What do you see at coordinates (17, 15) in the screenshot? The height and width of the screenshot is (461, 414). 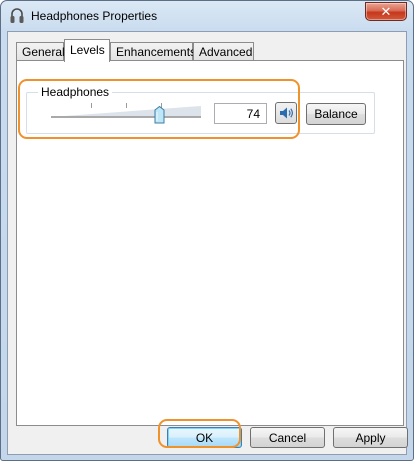 I see `headphones-icon` at bounding box center [17, 15].